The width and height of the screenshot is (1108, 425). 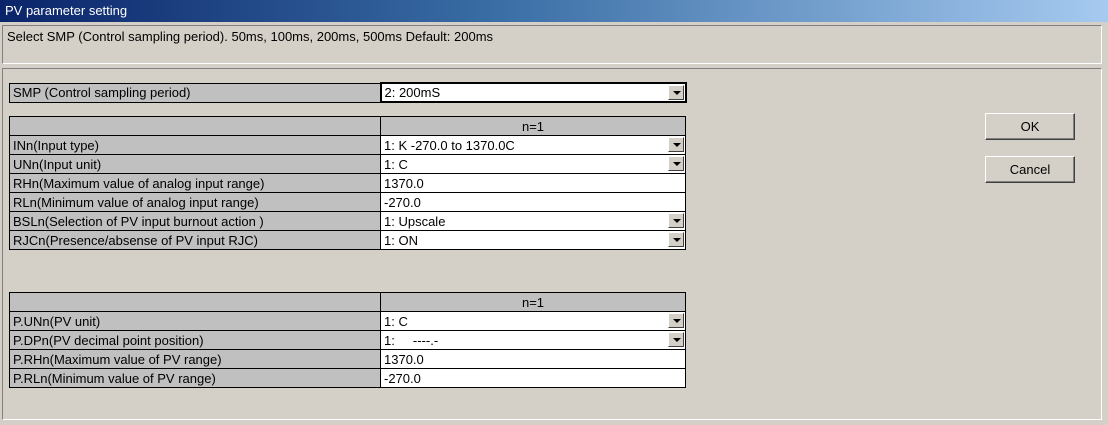 I want to click on cancel-button: Cancel, so click(x=1030, y=169).